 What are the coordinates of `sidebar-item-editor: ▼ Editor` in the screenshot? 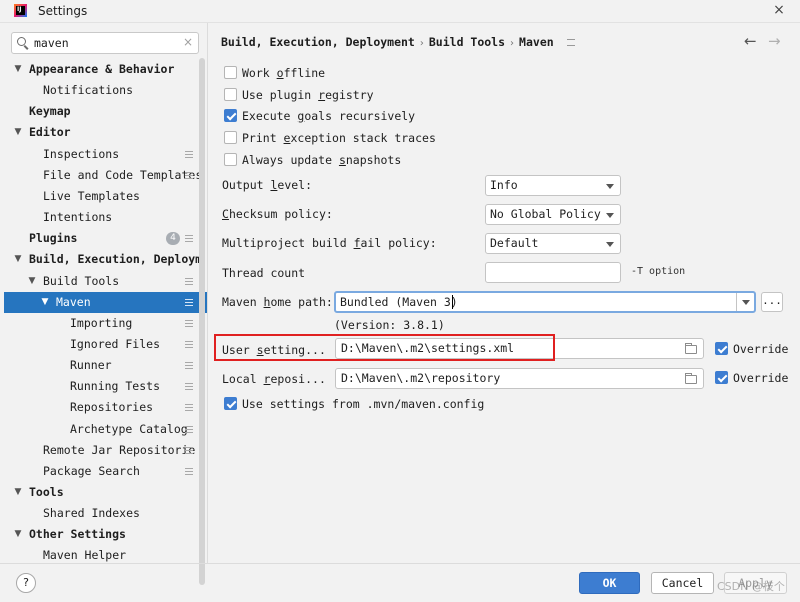 It's located at (105, 132).